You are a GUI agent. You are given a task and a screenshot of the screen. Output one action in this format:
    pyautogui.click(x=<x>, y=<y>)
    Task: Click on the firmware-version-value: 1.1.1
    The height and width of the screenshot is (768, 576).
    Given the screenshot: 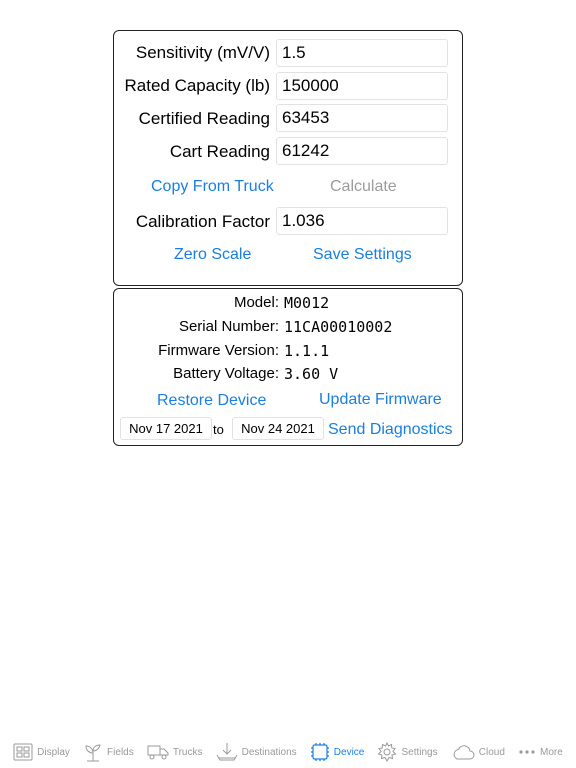 What is the action you would take?
    pyautogui.click(x=307, y=351)
    